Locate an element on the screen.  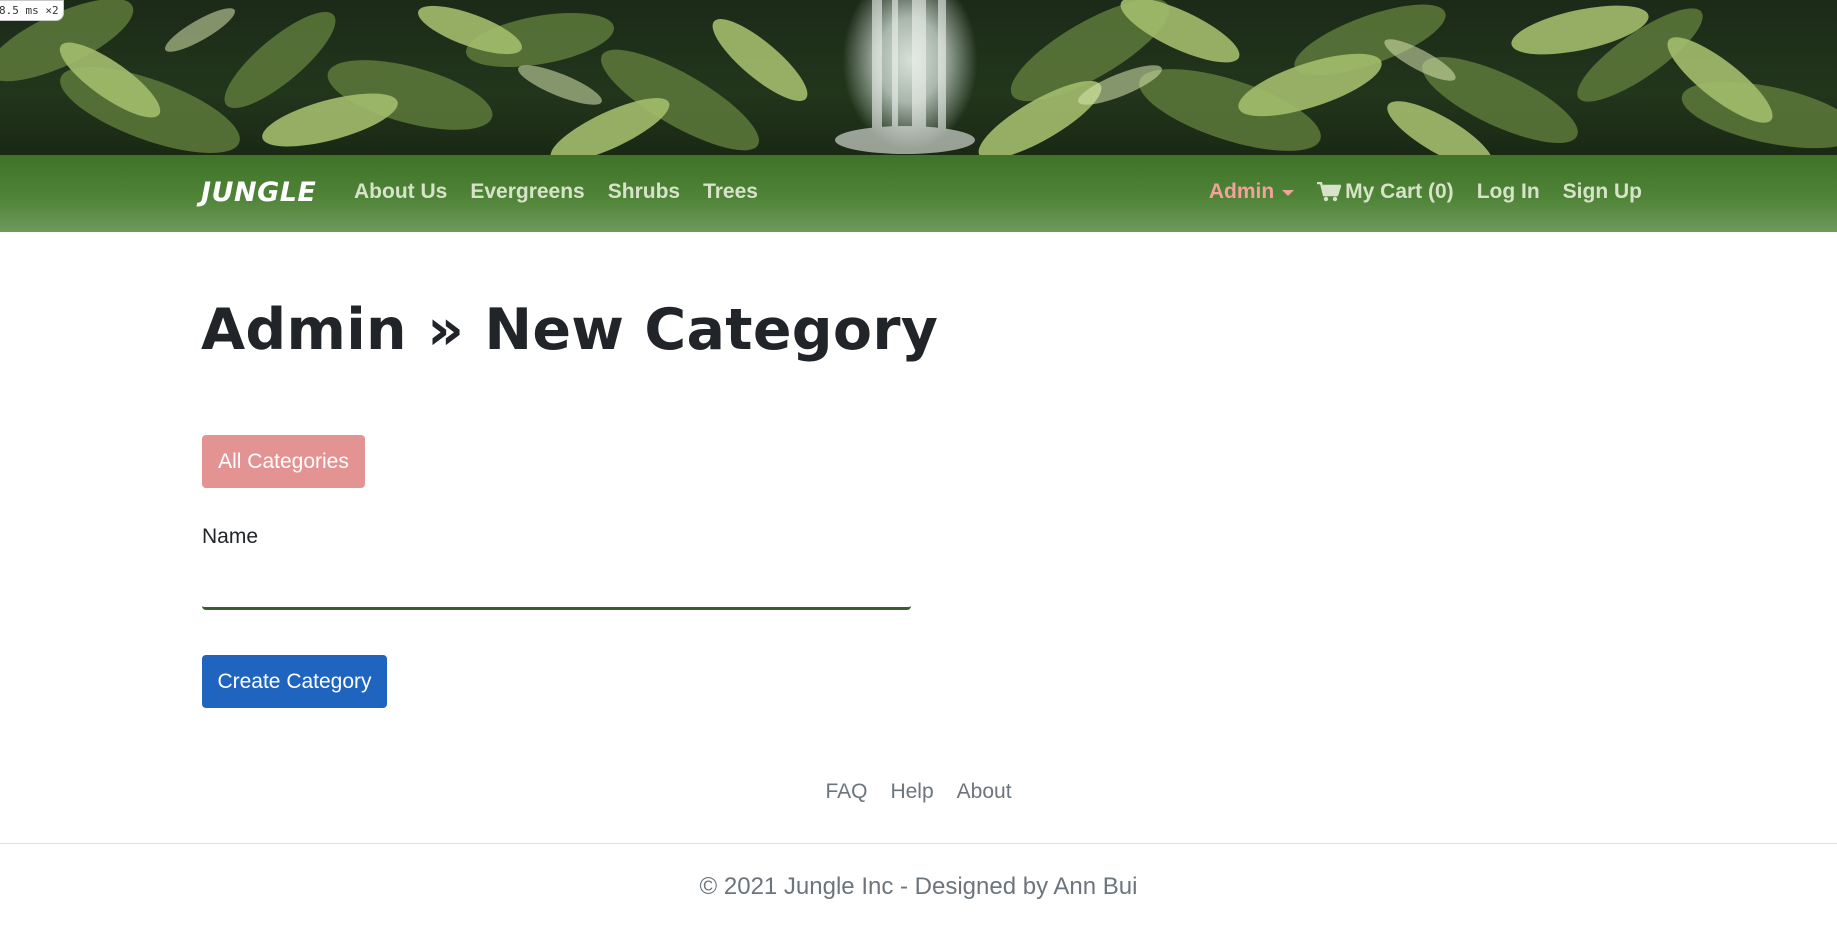
performance-badge: 8.5 ms ×2 is located at coordinates (32, 10).